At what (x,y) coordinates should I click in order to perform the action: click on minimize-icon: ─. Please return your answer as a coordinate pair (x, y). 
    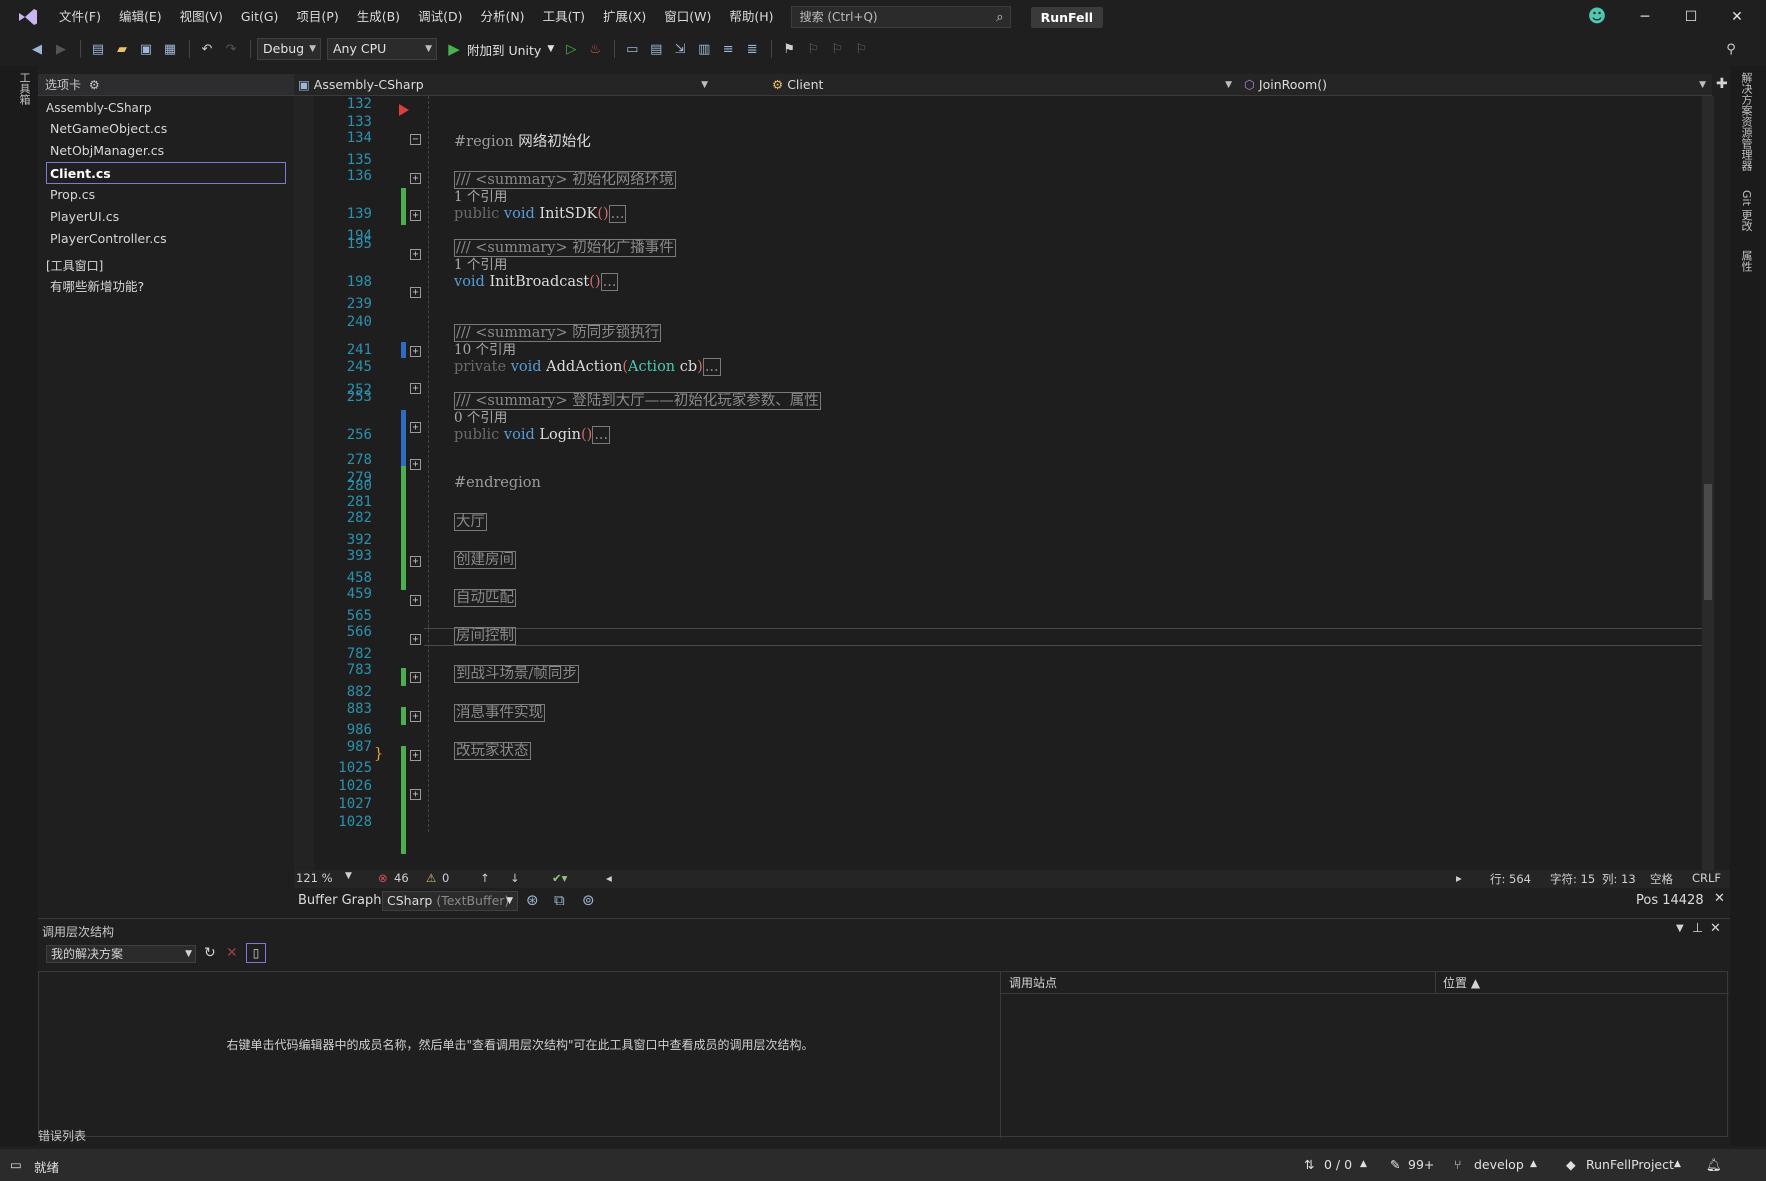
    Looking at the image, I should click on (1645, 17).